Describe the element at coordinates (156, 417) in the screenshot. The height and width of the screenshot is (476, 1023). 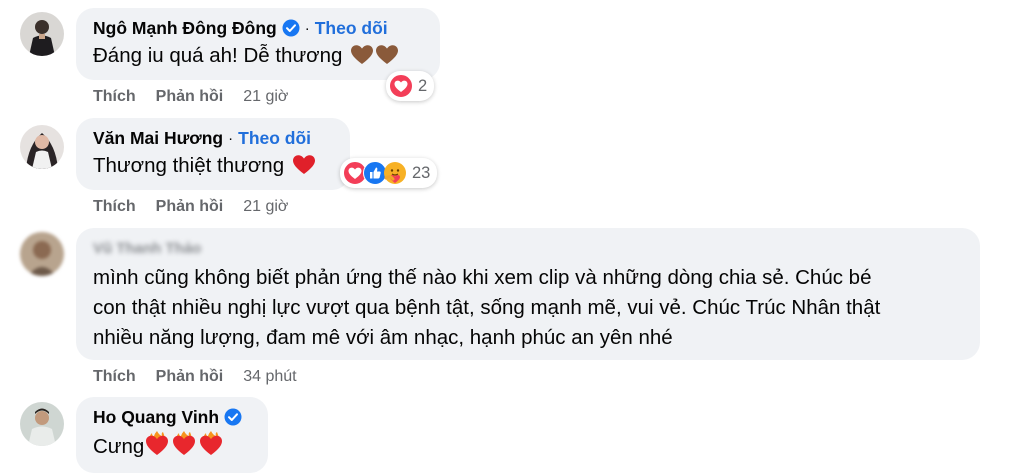
I see `comment-author: Ho Quang Vinh` at that location.